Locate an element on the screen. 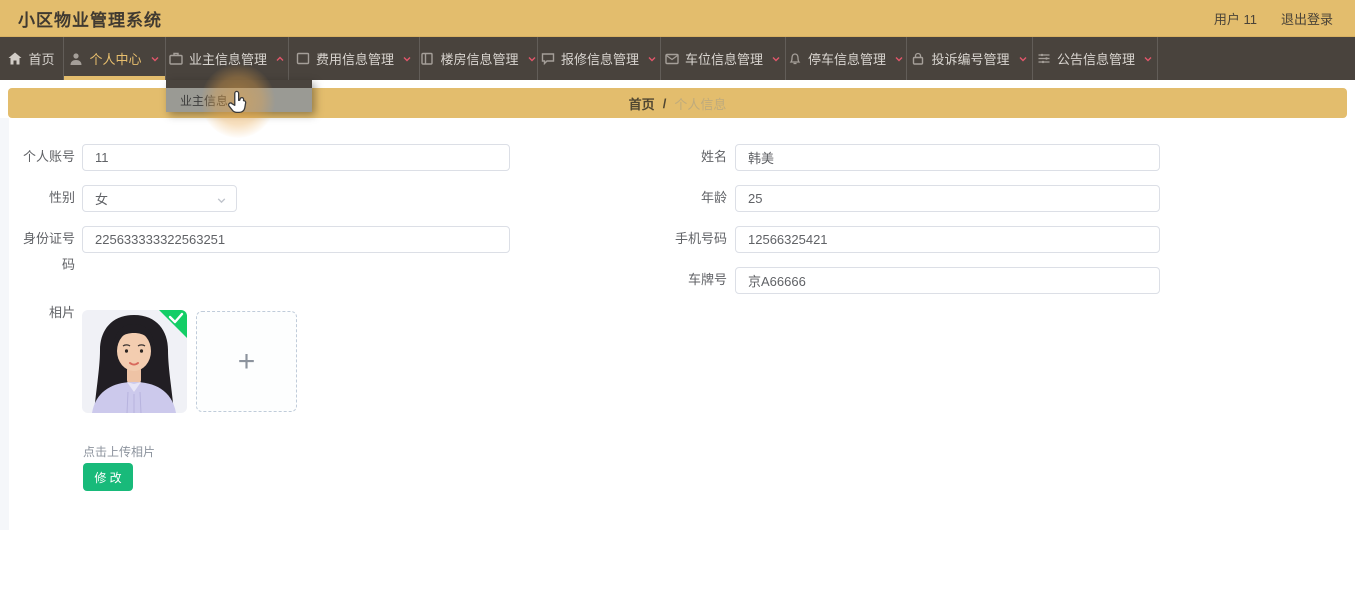 This screenshot has width=1355, height=599. nav-item-notice-info: 公告信息管理 is located at coordinates (1095, 58).